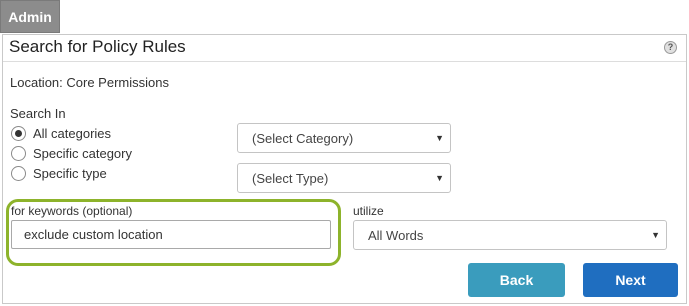  What do you see at coordinates (72, 211) in the screenshot?
I see `keywords-label: for keywords (optional)` at bounding box center [72, 211].